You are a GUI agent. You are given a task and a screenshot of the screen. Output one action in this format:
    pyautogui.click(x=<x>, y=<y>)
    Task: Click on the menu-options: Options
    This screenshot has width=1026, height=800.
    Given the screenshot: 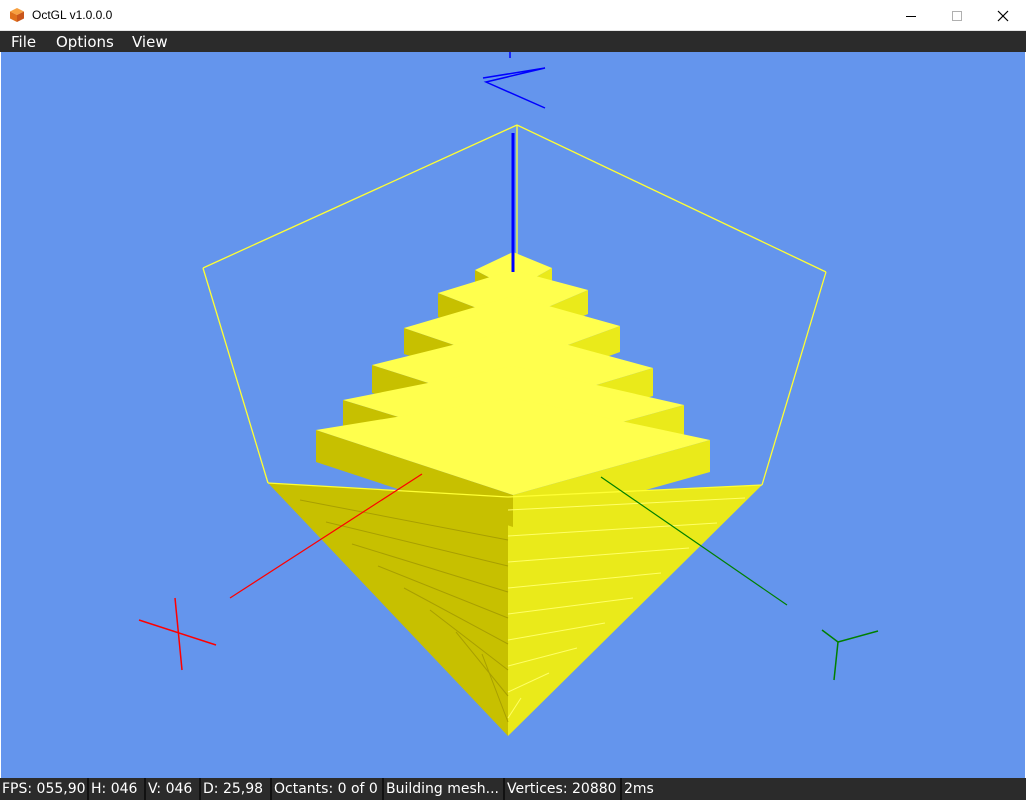 What is the action you would take?
    pyautogui.click(x=85, y=42)
    